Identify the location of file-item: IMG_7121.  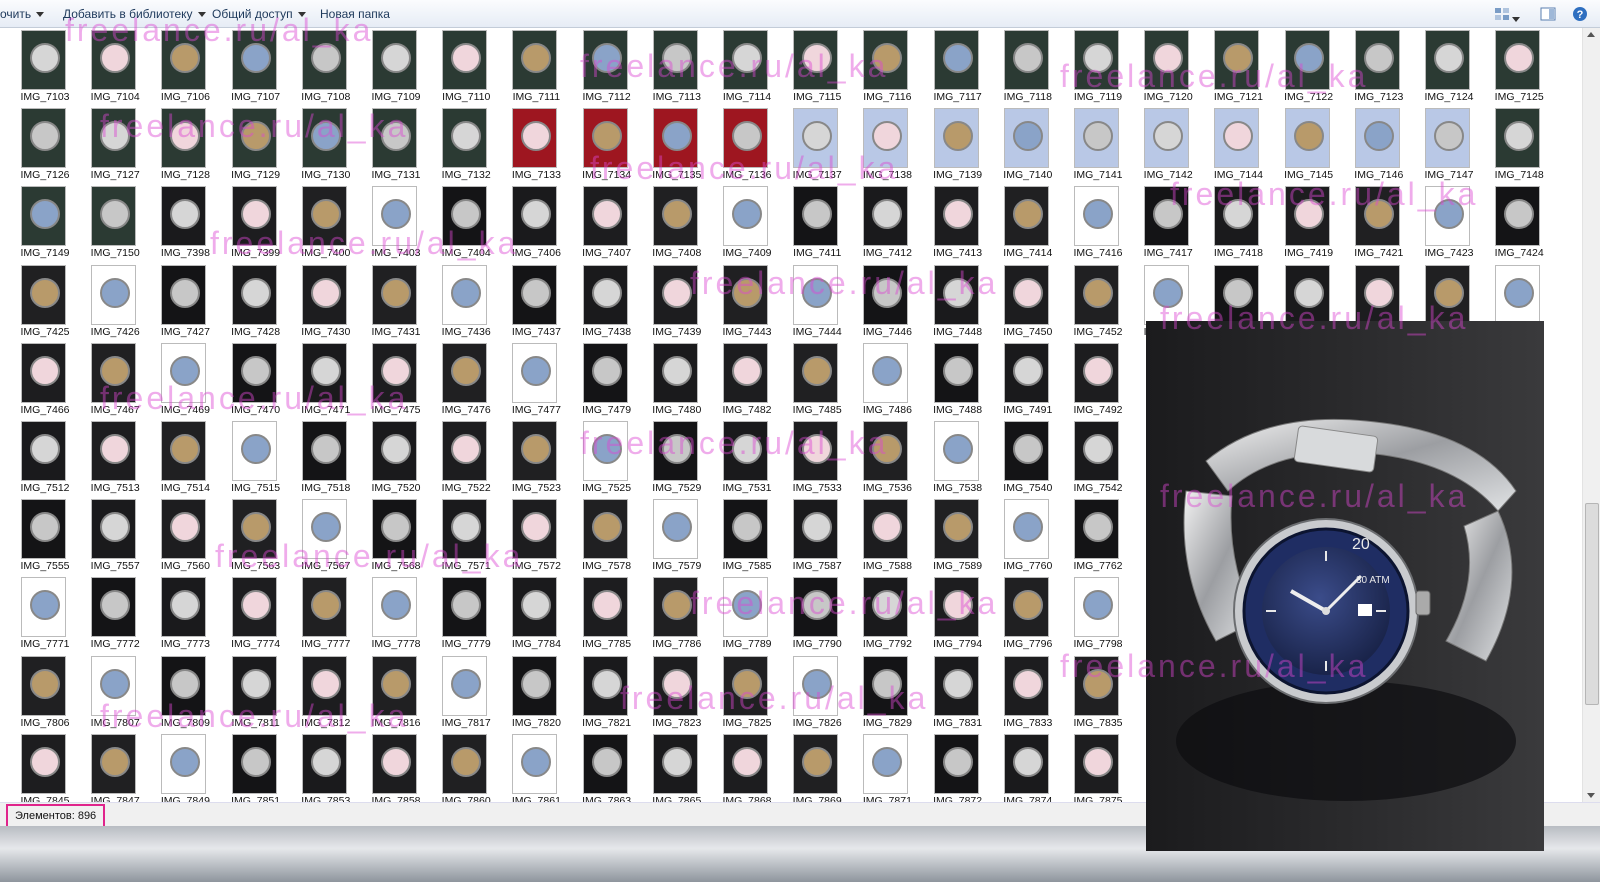
(1228, 68).